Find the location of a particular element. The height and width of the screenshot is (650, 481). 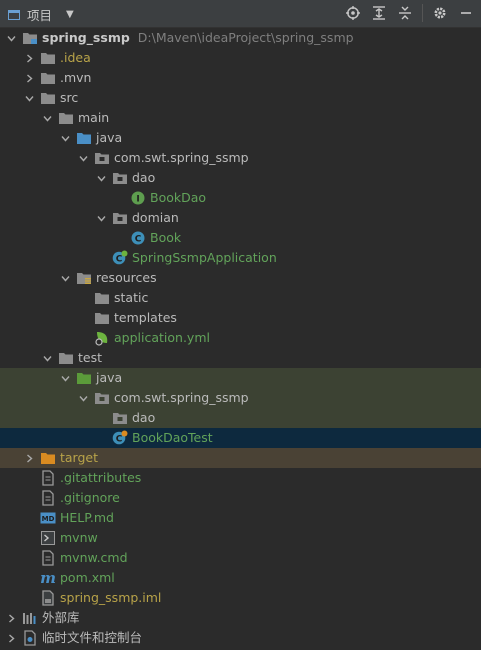

library-icon is located at coordinates (30, 618).